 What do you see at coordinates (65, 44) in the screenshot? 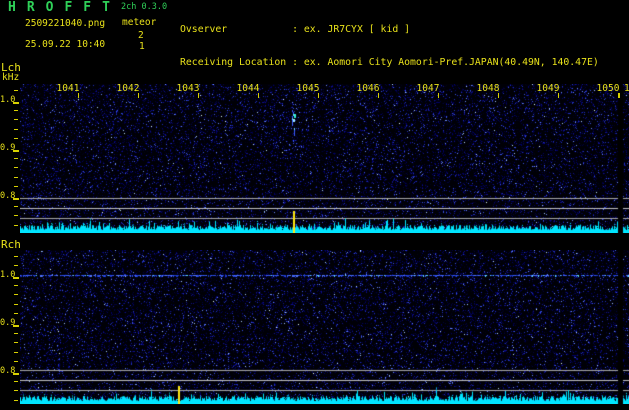
I see `date-time: 25.09.22 10:40` at bounding box center [65, 44].